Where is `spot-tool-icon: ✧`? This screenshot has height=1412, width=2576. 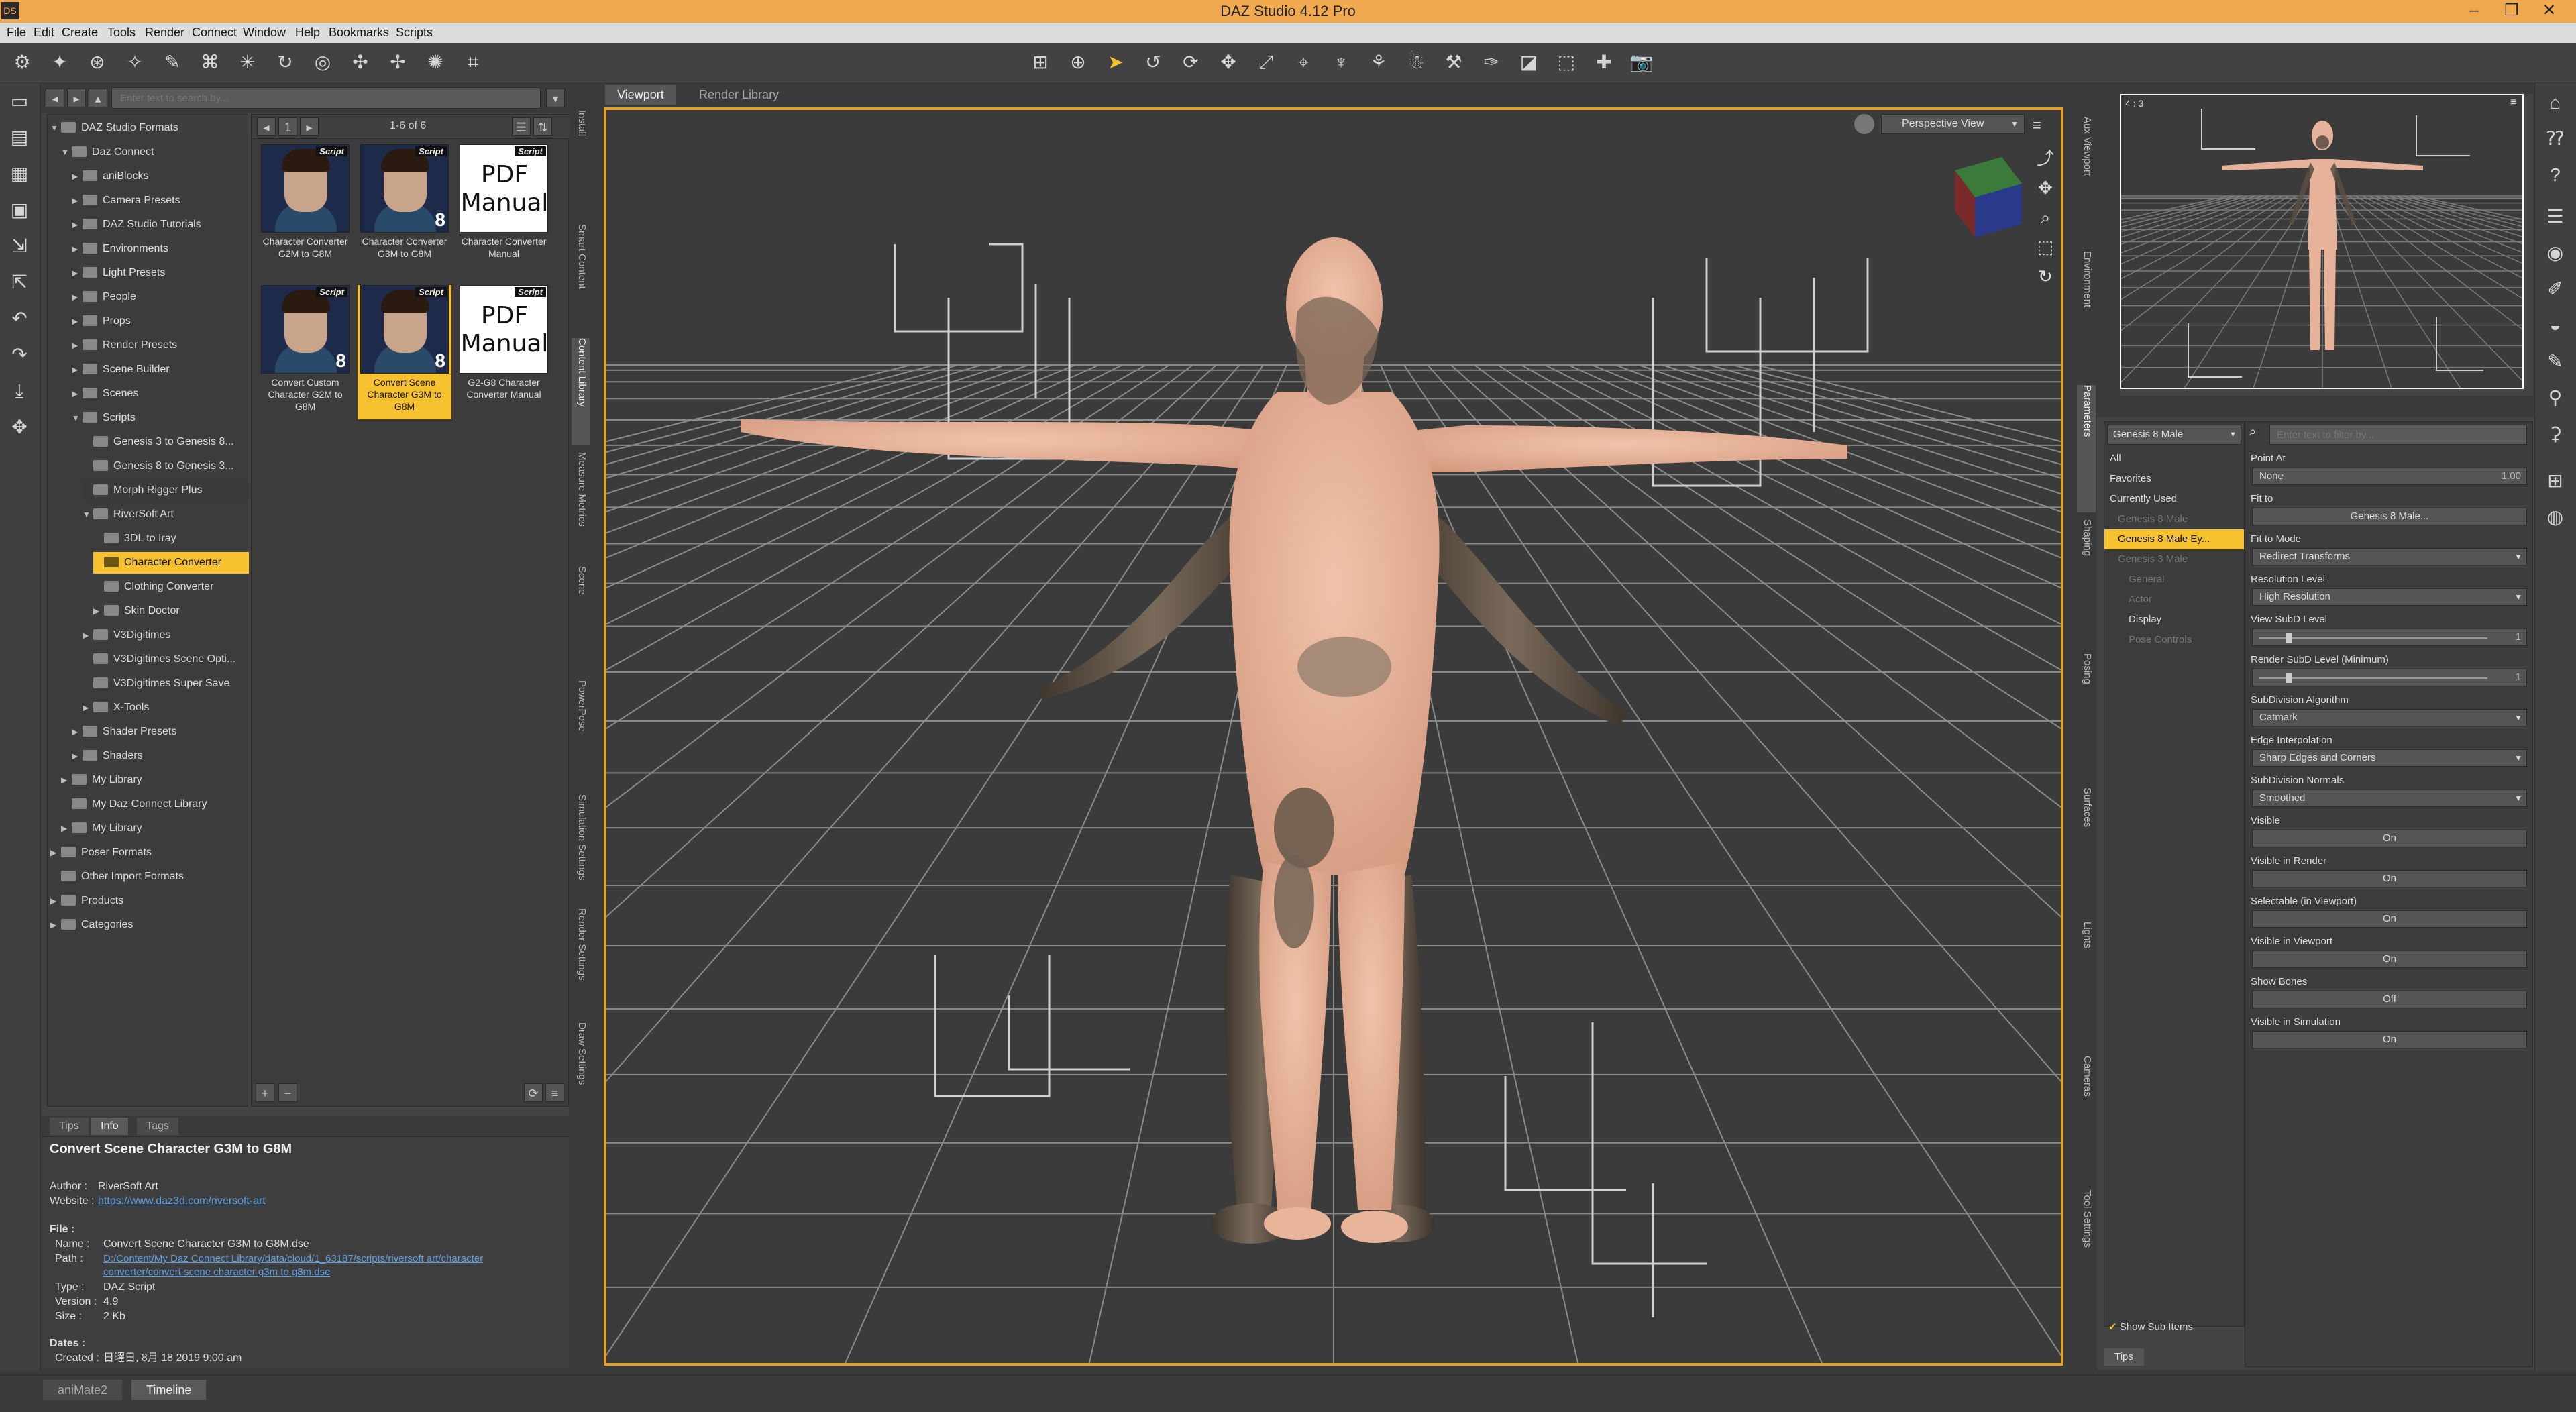 spot-tool-icon: ✧ is located at coordinates (135, 62).